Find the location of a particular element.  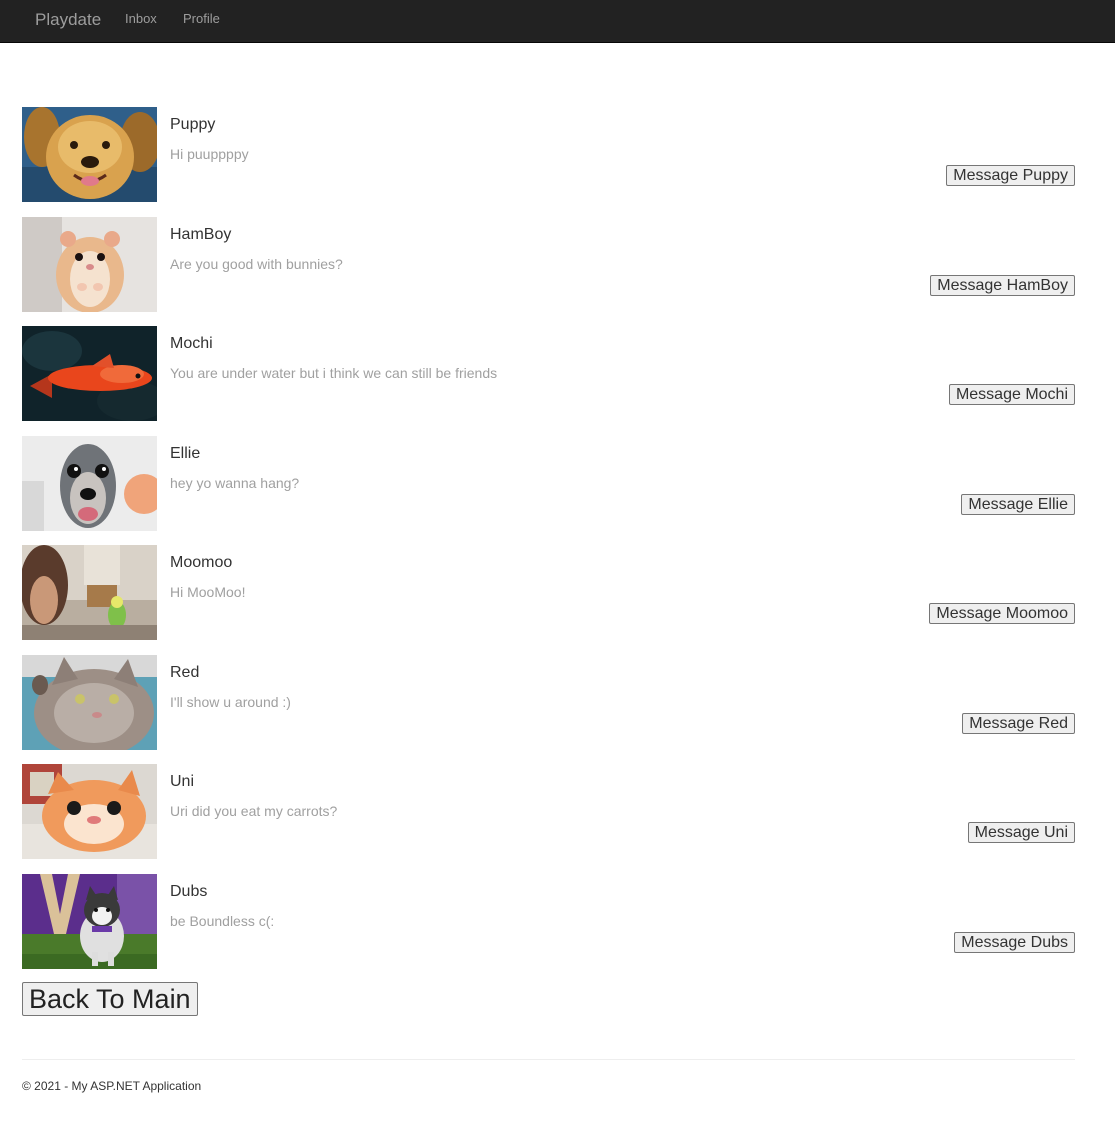

navbar: Playdate Inbox Profile is located at coordinates (557, 21).